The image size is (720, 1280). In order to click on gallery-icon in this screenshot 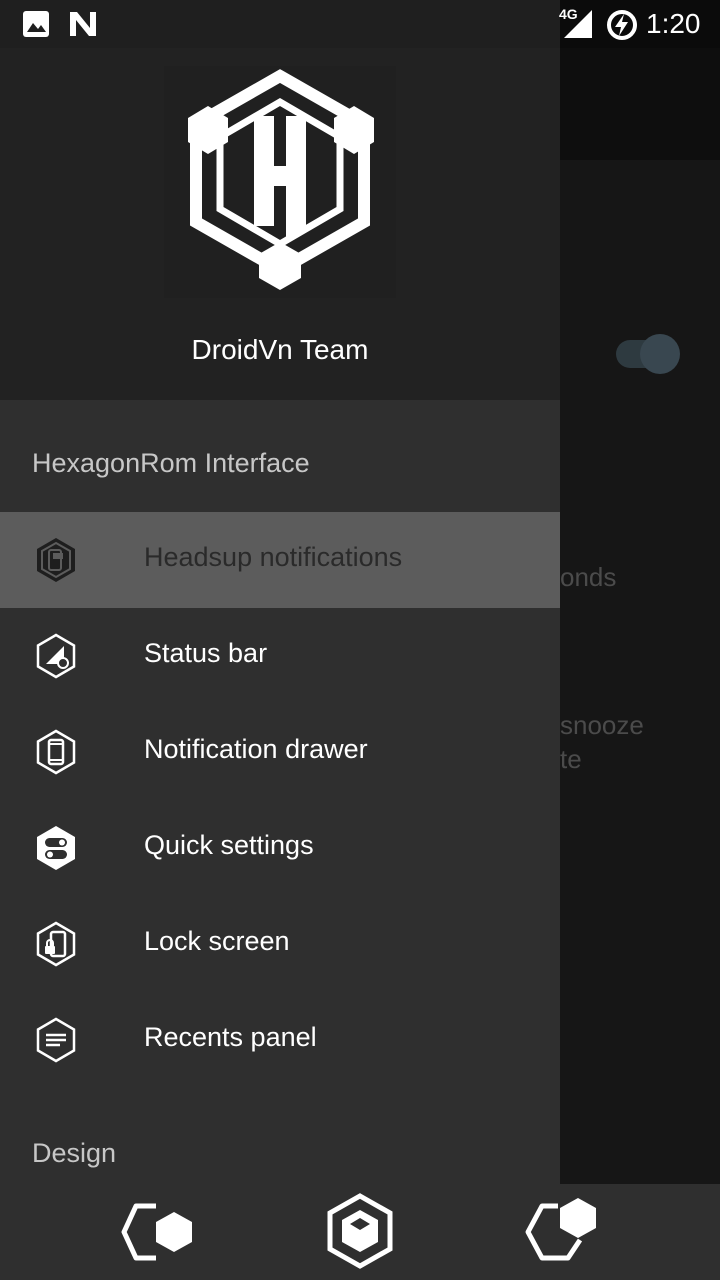, I will do `click(36, 24)`.